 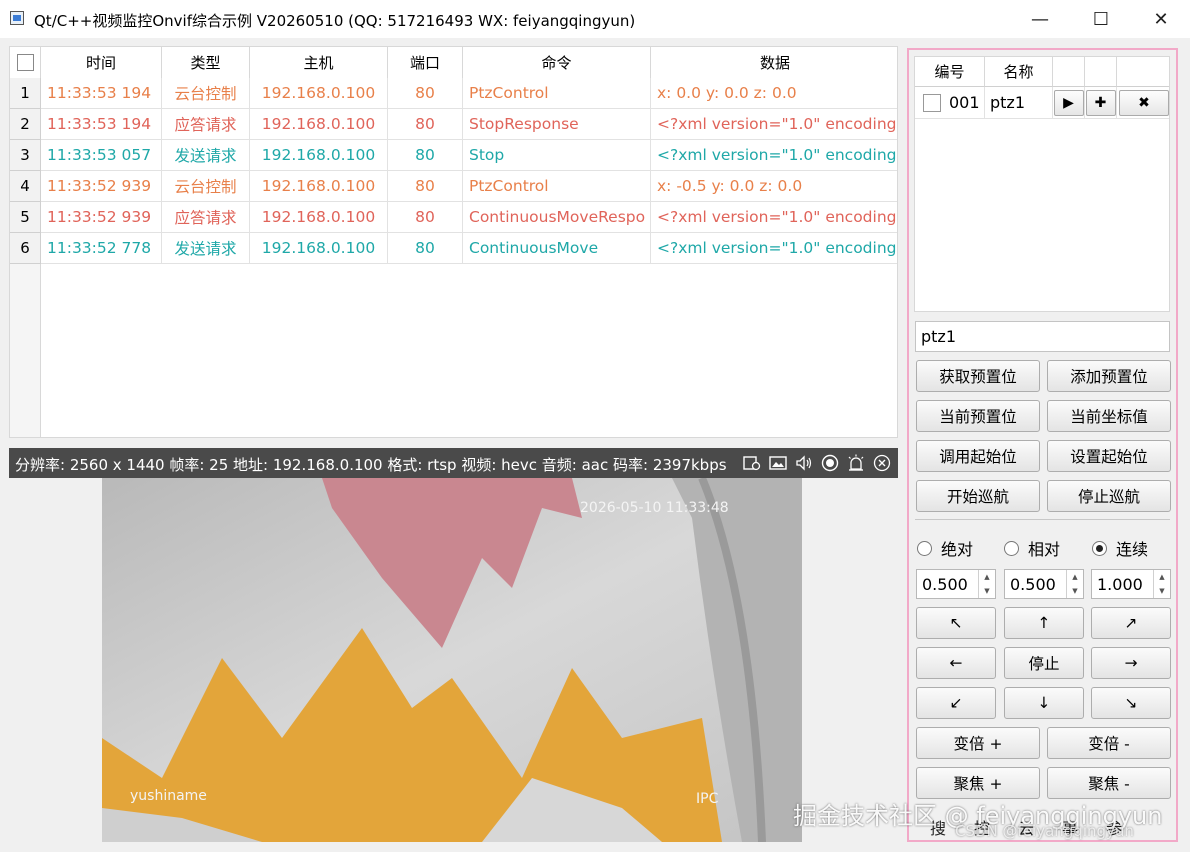 I want to click on alarm-icon, so click(x=856, y=463).